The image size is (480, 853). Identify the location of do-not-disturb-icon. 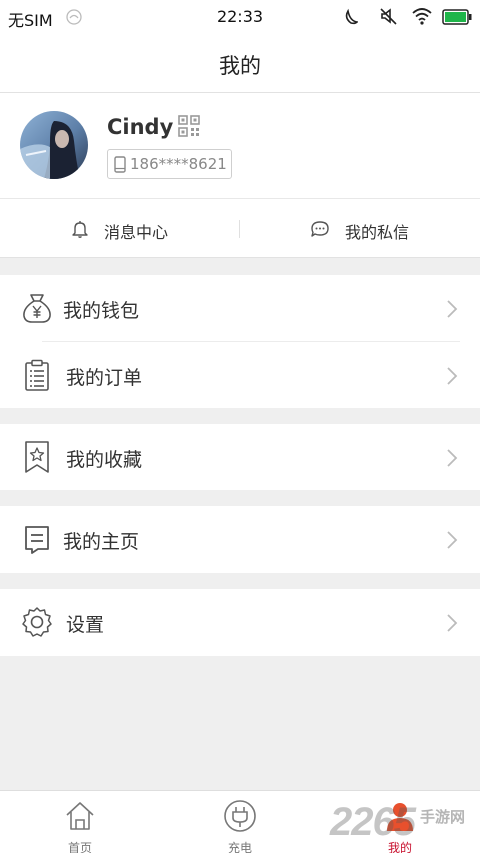
(351, 16).